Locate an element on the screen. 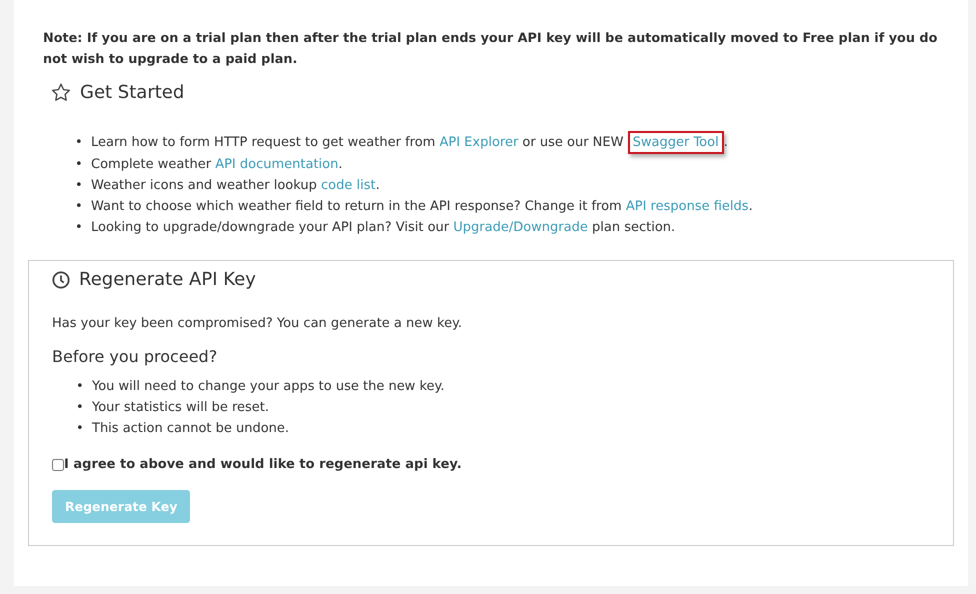 Image resolution: width=976 pixels, height=594 pixels. intro-text: Has your key been compromised? You can generate a new key. is located at coordinates (258, 323).